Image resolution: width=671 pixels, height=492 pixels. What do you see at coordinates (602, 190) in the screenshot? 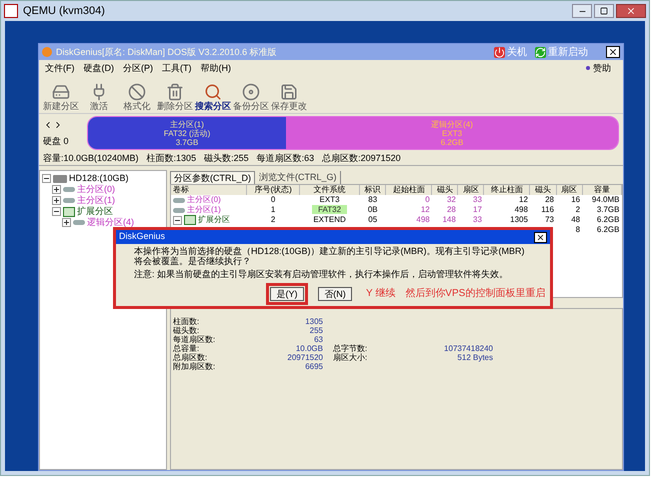
I see `column-header: 容量` at bounding box center [602, 190].